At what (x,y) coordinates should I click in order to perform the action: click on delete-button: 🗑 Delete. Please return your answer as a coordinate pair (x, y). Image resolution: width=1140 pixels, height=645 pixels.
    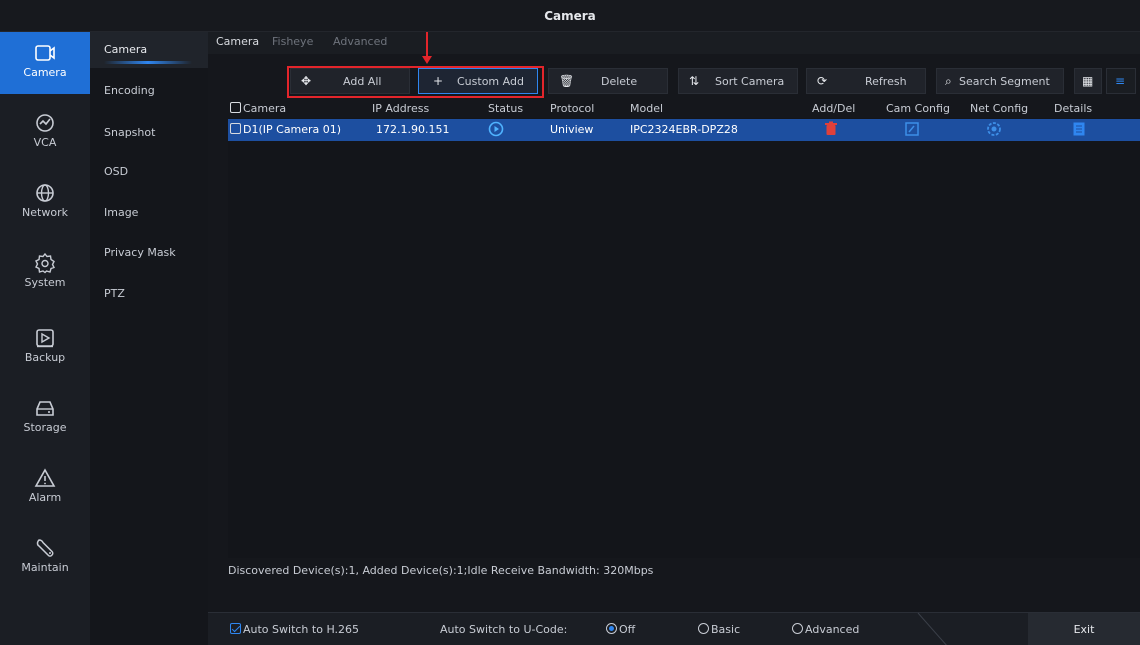
    Looking at the image, I should click on (608, 81).